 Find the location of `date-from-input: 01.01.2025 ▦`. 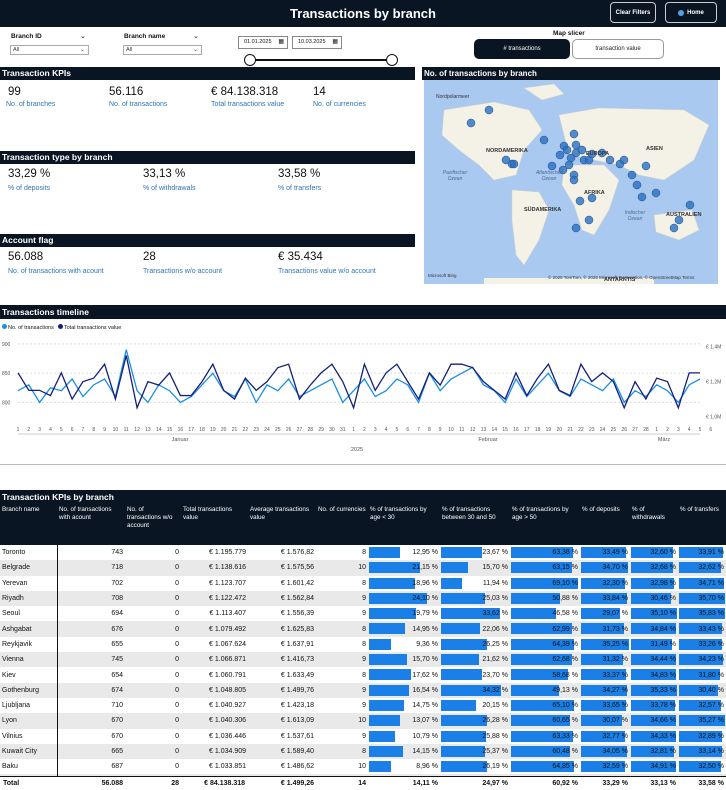

date-from-input: 01.01.2025 ▦ is located at coordinates (263, 42).